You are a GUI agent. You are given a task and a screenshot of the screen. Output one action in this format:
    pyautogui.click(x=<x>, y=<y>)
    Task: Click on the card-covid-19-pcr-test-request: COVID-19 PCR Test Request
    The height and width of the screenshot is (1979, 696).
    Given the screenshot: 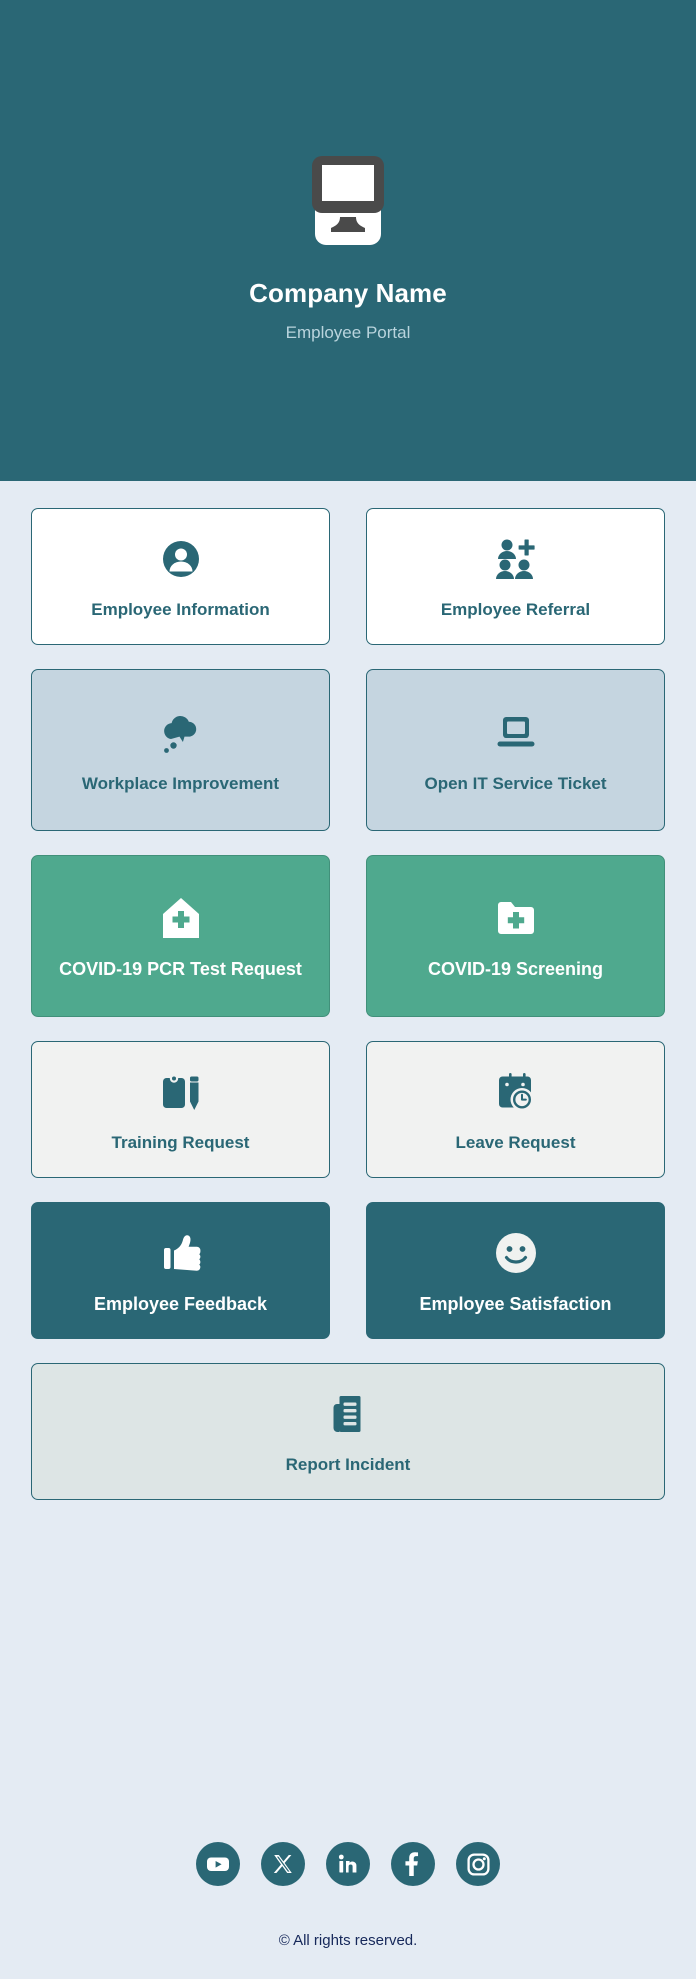 What is the action you would take?
    pyautogui.click(x=180, y=936)
    